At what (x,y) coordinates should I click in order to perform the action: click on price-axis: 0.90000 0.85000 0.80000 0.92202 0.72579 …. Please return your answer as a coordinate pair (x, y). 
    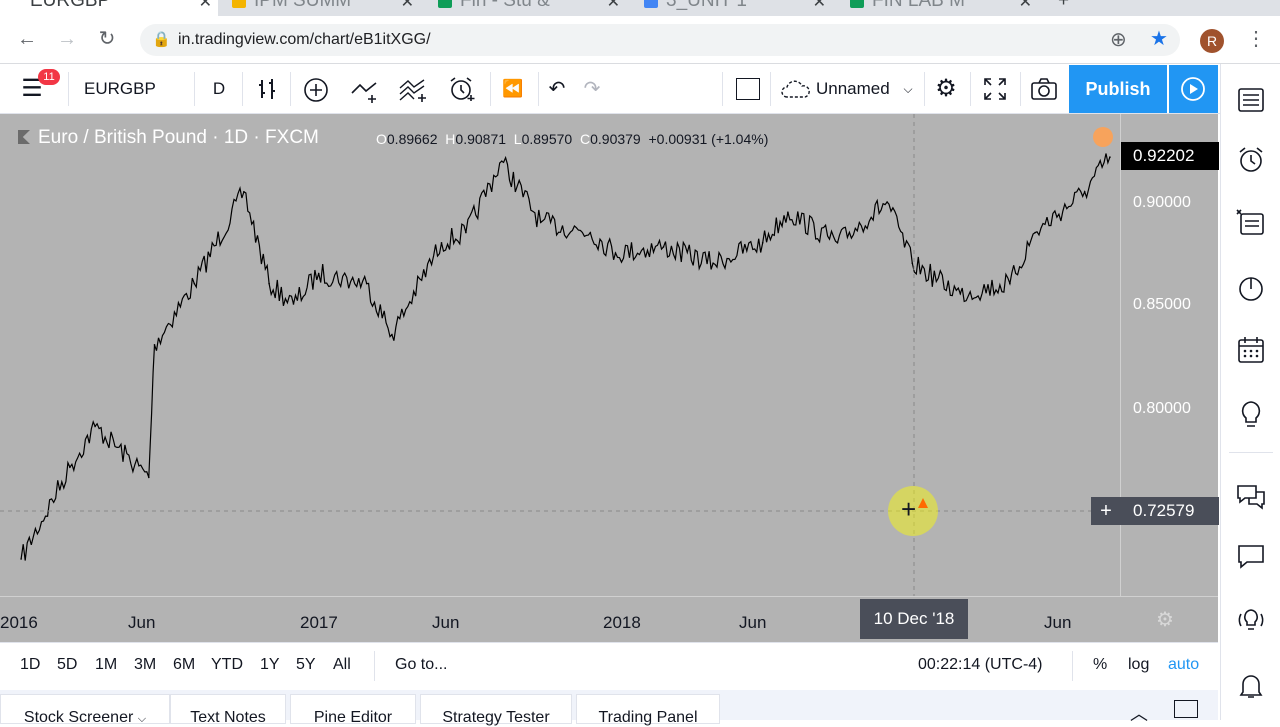
    Looking at the image, I should click on (1155, 355).